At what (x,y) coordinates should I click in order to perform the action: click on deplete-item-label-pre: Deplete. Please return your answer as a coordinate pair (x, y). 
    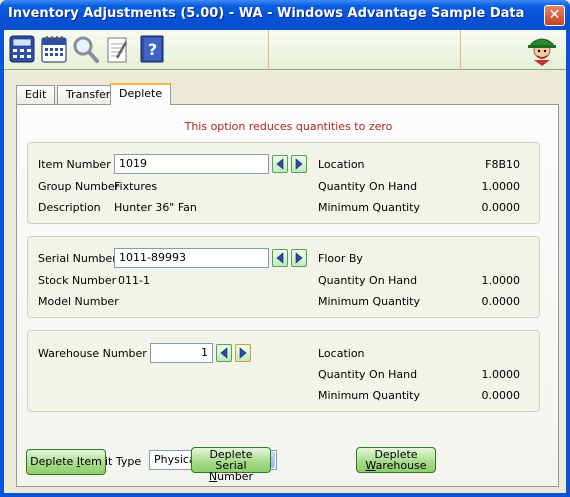
    Looking at the image, I should click on (53, 461).